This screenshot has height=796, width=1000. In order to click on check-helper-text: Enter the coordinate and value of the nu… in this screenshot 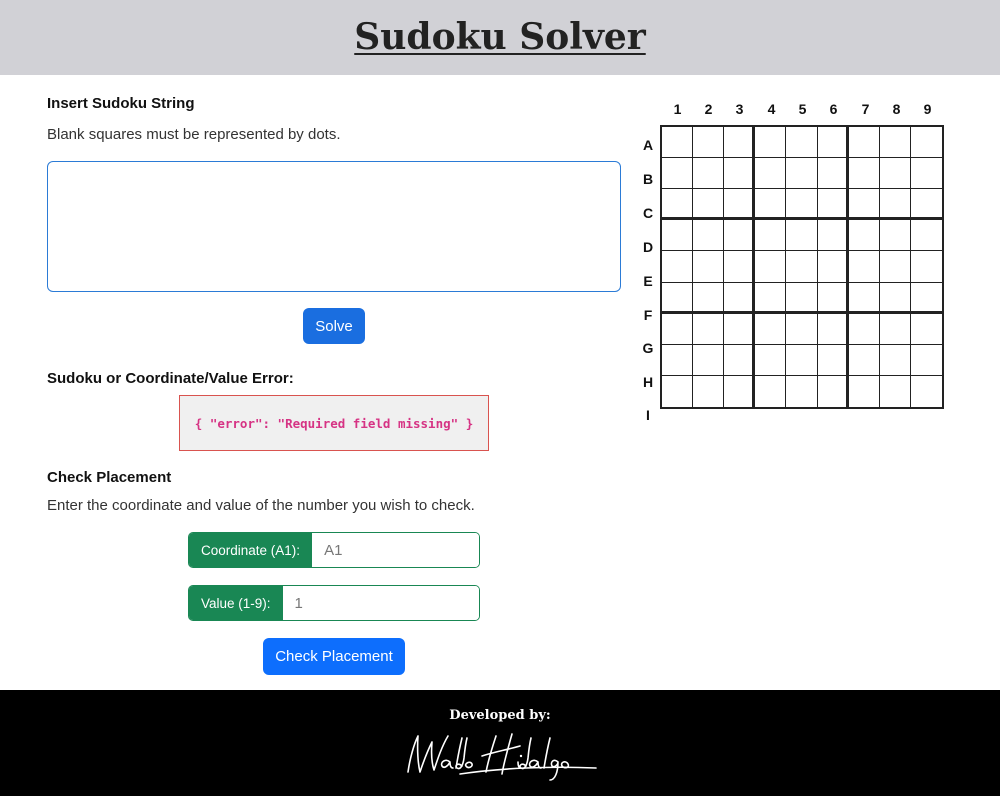, I will do `click(261, 505)`.